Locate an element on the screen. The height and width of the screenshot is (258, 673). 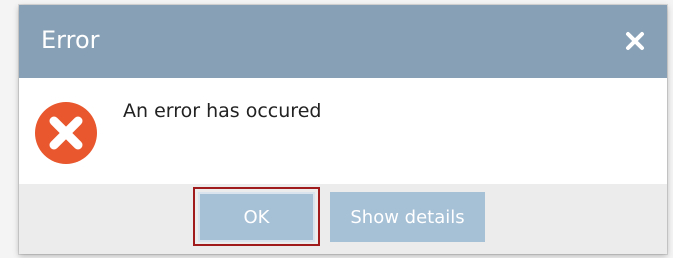
error-message: An error has occured is located at coordinates (222, 111).